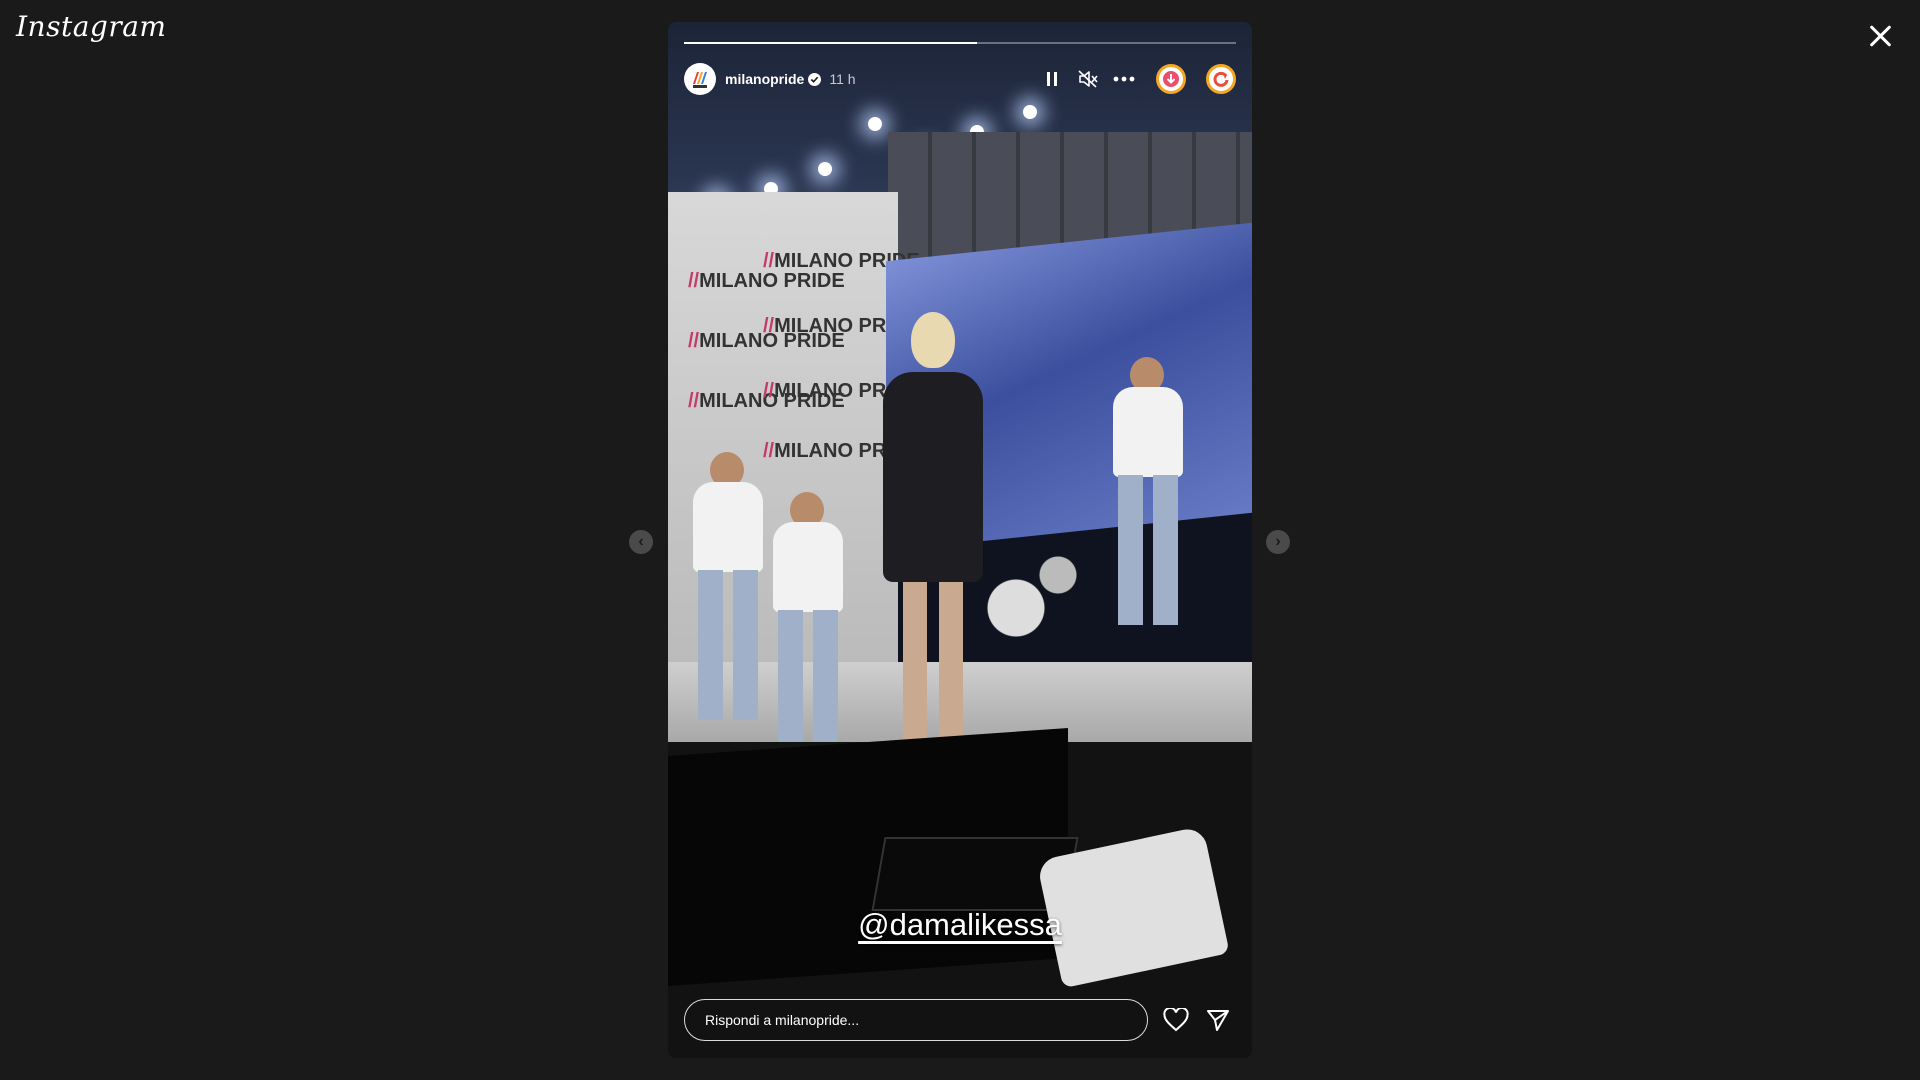 The image size is (1920, 1080). What do you see at coordinates (842, 79) in the screenshot?
I see `story-timestamp: 11 h` at bounding box center [842, 79].